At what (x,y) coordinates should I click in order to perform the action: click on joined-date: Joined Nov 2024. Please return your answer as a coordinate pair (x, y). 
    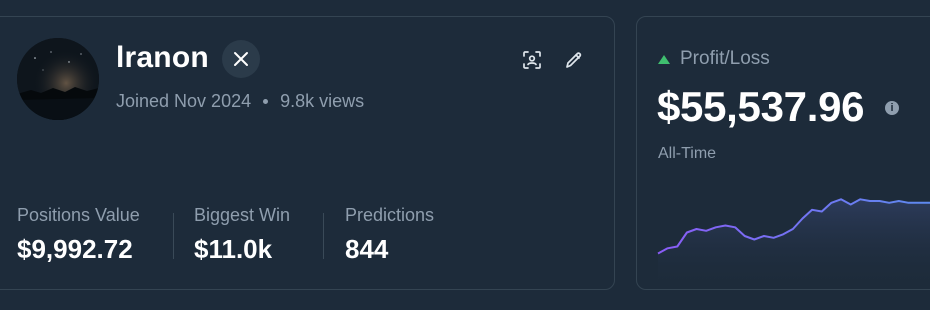
    Looking at the image, I should click on (184, 101).